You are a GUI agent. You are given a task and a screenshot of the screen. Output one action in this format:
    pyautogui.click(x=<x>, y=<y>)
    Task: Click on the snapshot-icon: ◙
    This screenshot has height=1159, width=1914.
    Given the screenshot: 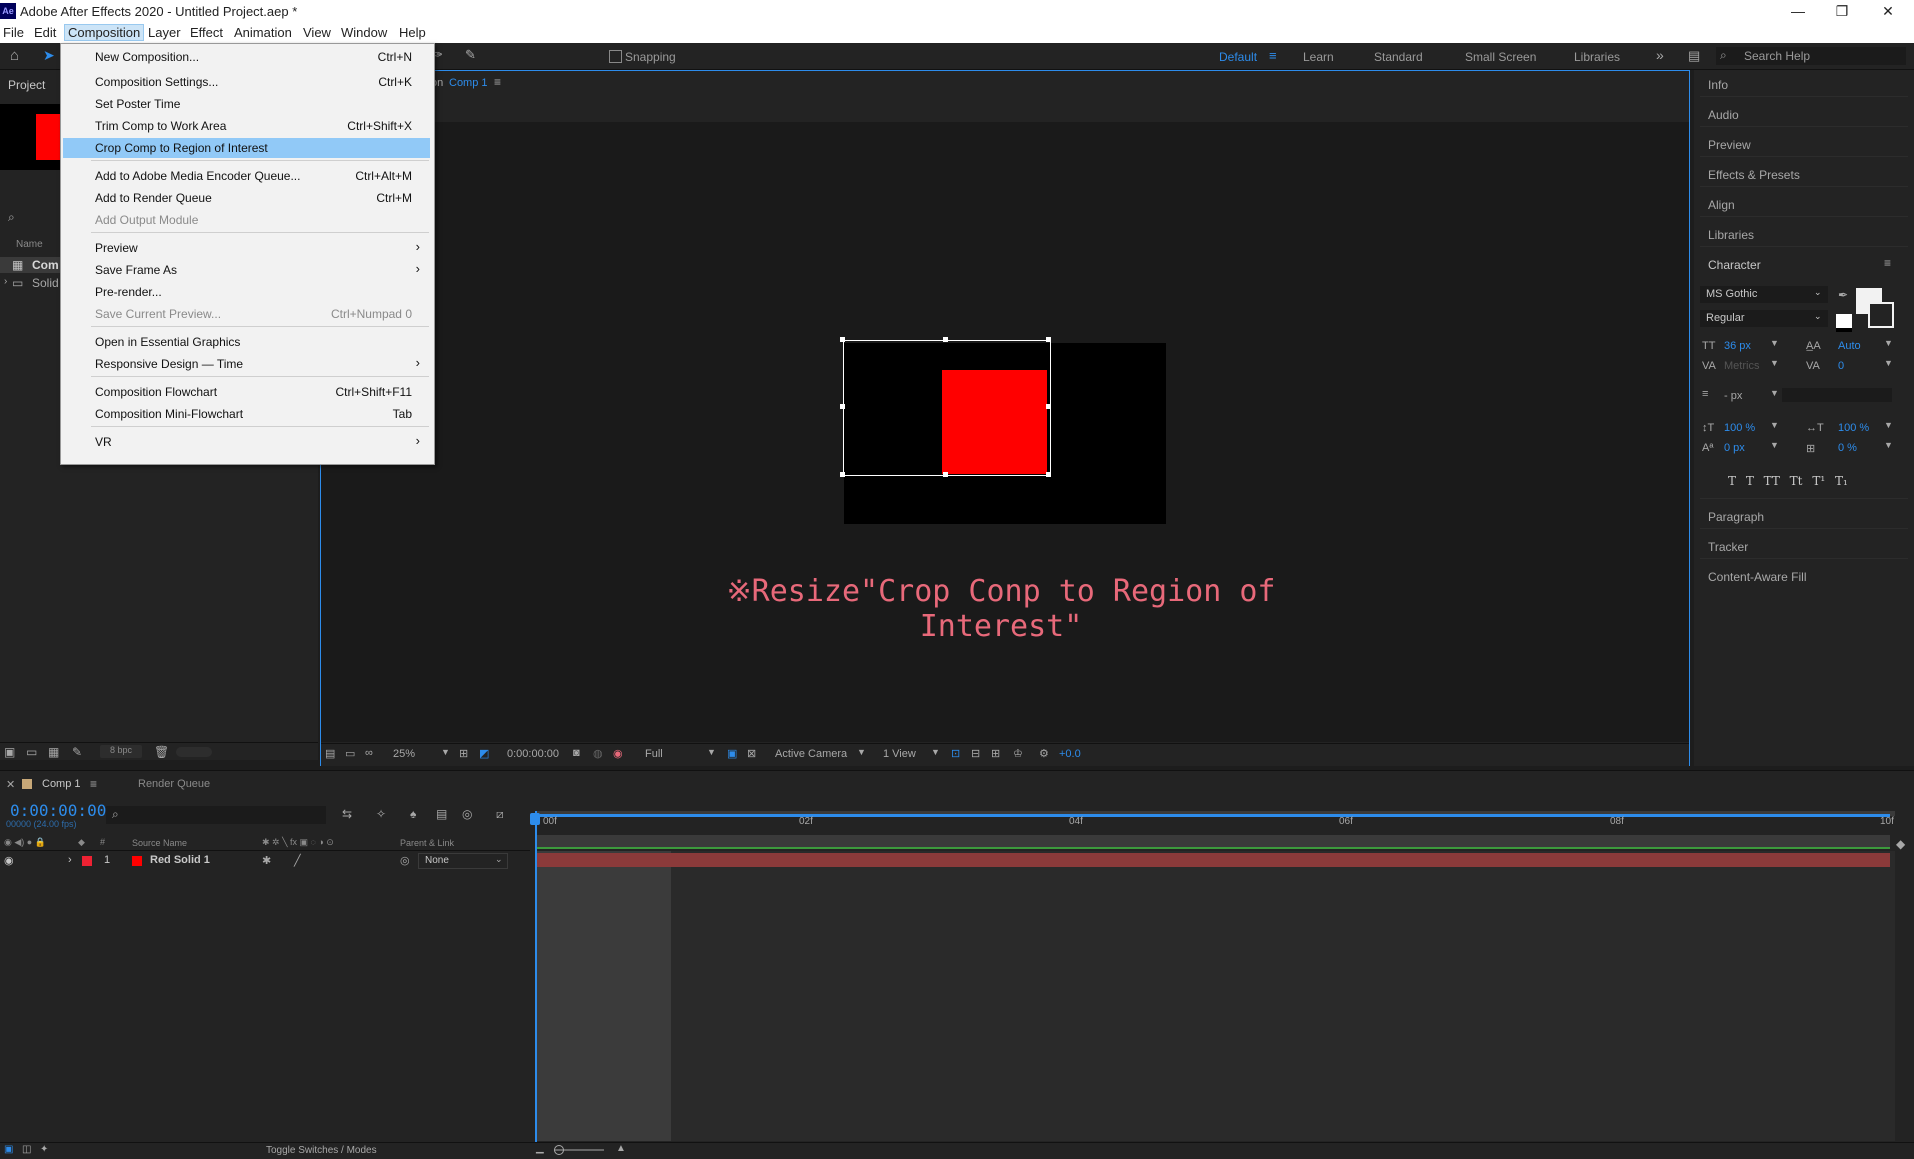 What is the action you would take?
    pyautogui.click(x=576, y=753)
    